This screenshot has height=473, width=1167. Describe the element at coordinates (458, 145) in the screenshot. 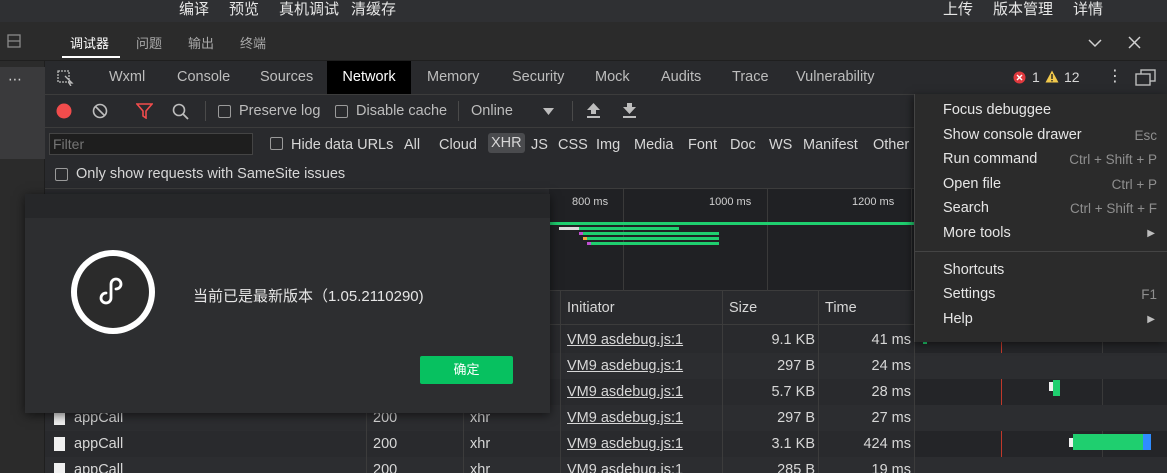

I see `filter-type-cloud: Cloud` at that location.